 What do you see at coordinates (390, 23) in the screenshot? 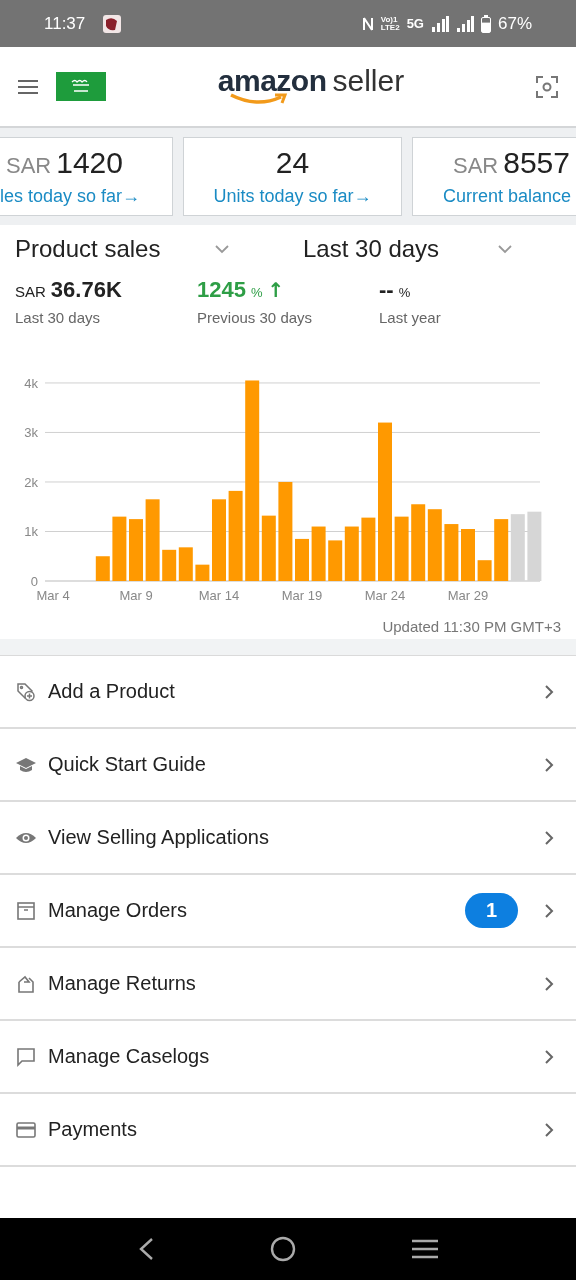
I see `volte-indicator: Vo)1 LTE2` at bounding box center [390, 23].